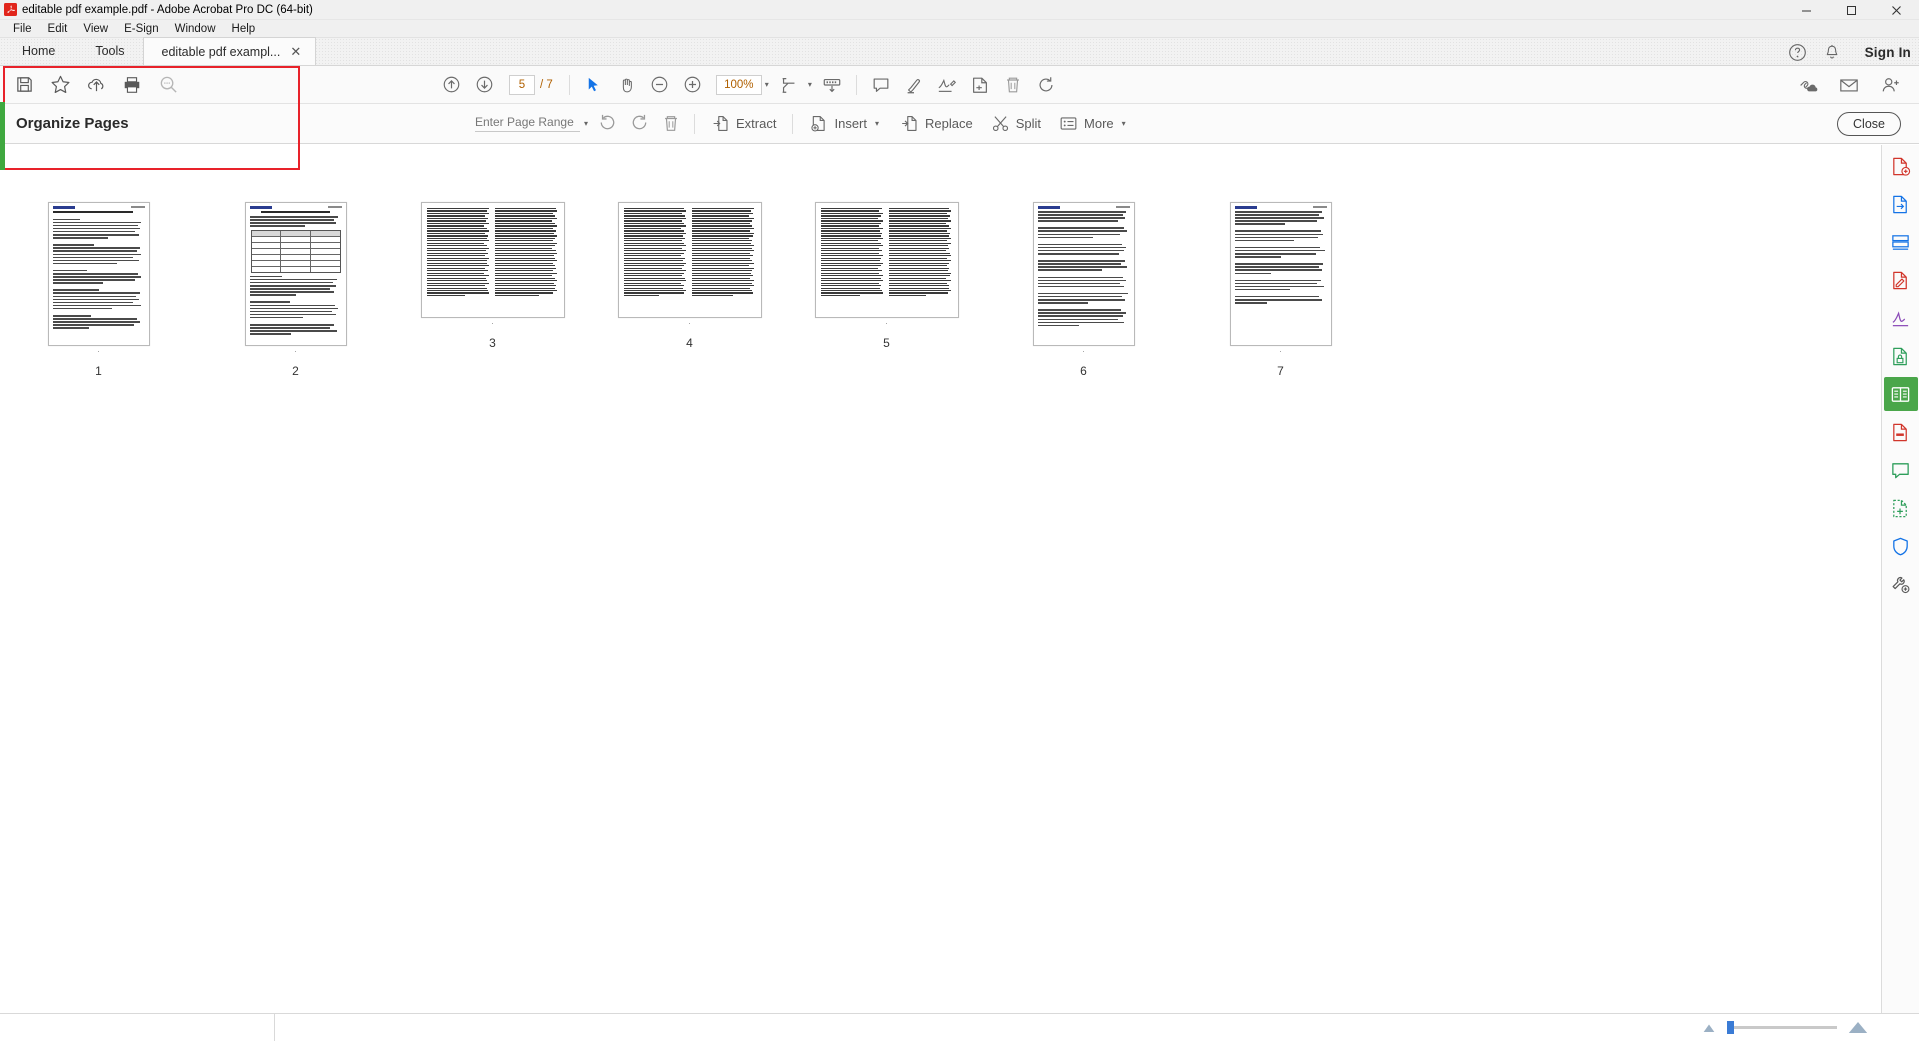  What do you see at coordinates (1806, 10) in the screenshot?
I see `minimize-button` at bounding box center [1806, 10].